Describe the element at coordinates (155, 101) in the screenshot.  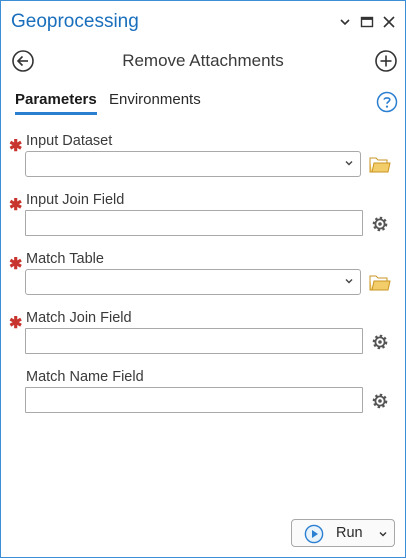
I see `tab-environments: Environments` at that location.